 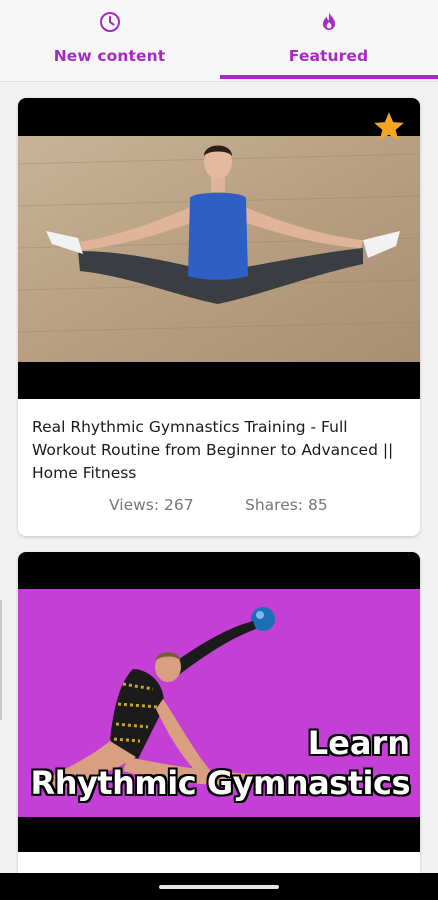 What do you see at coordinates (358, 743) in the screenshot?
I see `thumbnail-text-line1: Learn` at bounding box center [358, 743].